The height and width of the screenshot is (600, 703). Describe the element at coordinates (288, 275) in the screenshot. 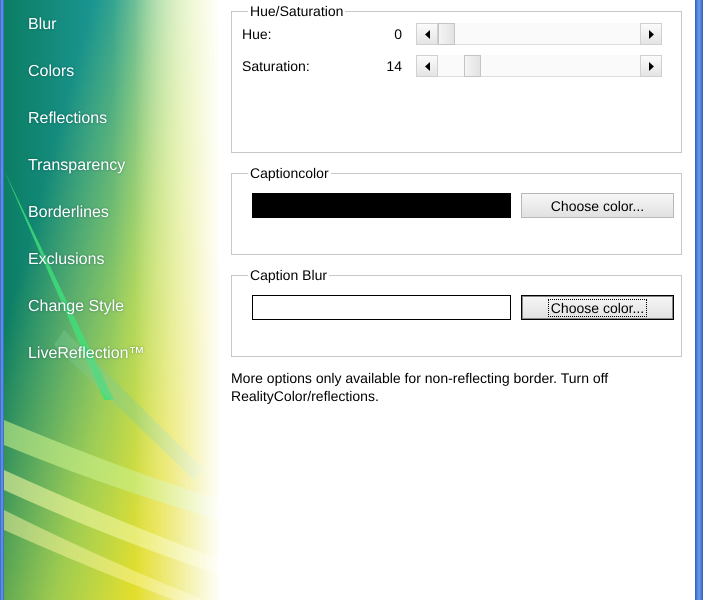

I see `group-title: Caption Blur` at that location.